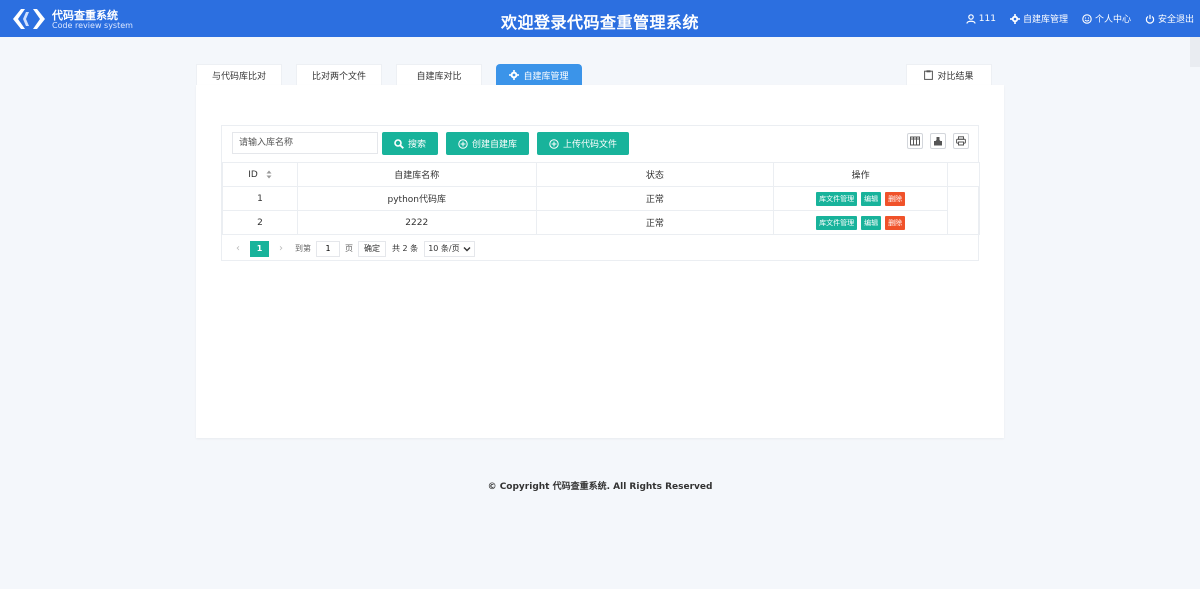  What do you see at coordinates (305, 143) in the screenshot?
I see `repo-name-search-input` at bounding box center [305, 143].